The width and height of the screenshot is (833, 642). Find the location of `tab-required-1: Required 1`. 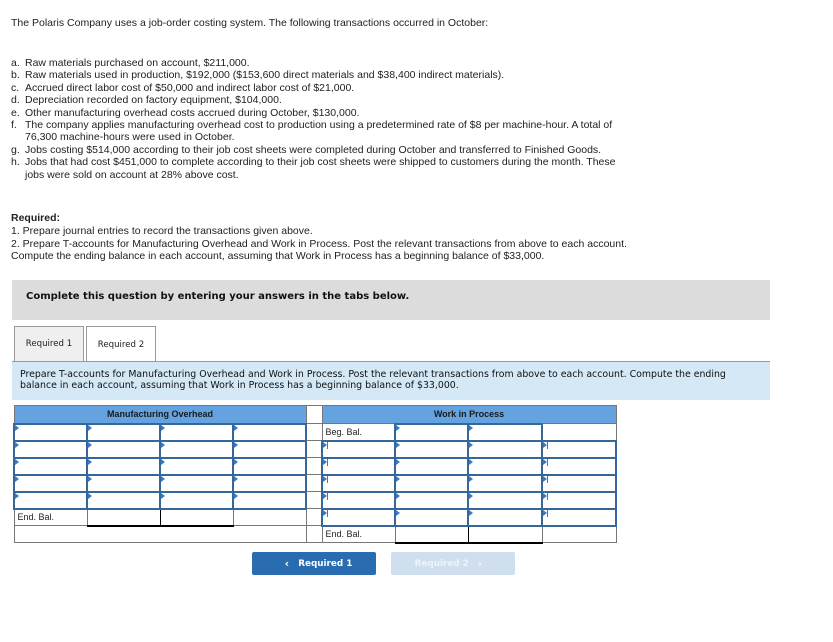

tab-required-1: Required 1 is located at coordinates (49, 343).